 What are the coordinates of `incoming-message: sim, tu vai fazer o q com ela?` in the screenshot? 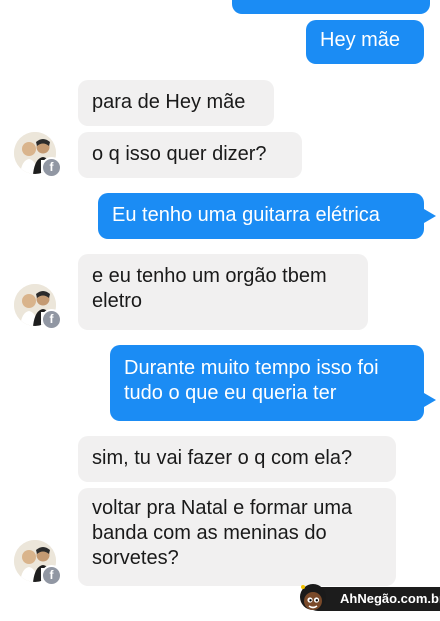 It's located at (237, 459).